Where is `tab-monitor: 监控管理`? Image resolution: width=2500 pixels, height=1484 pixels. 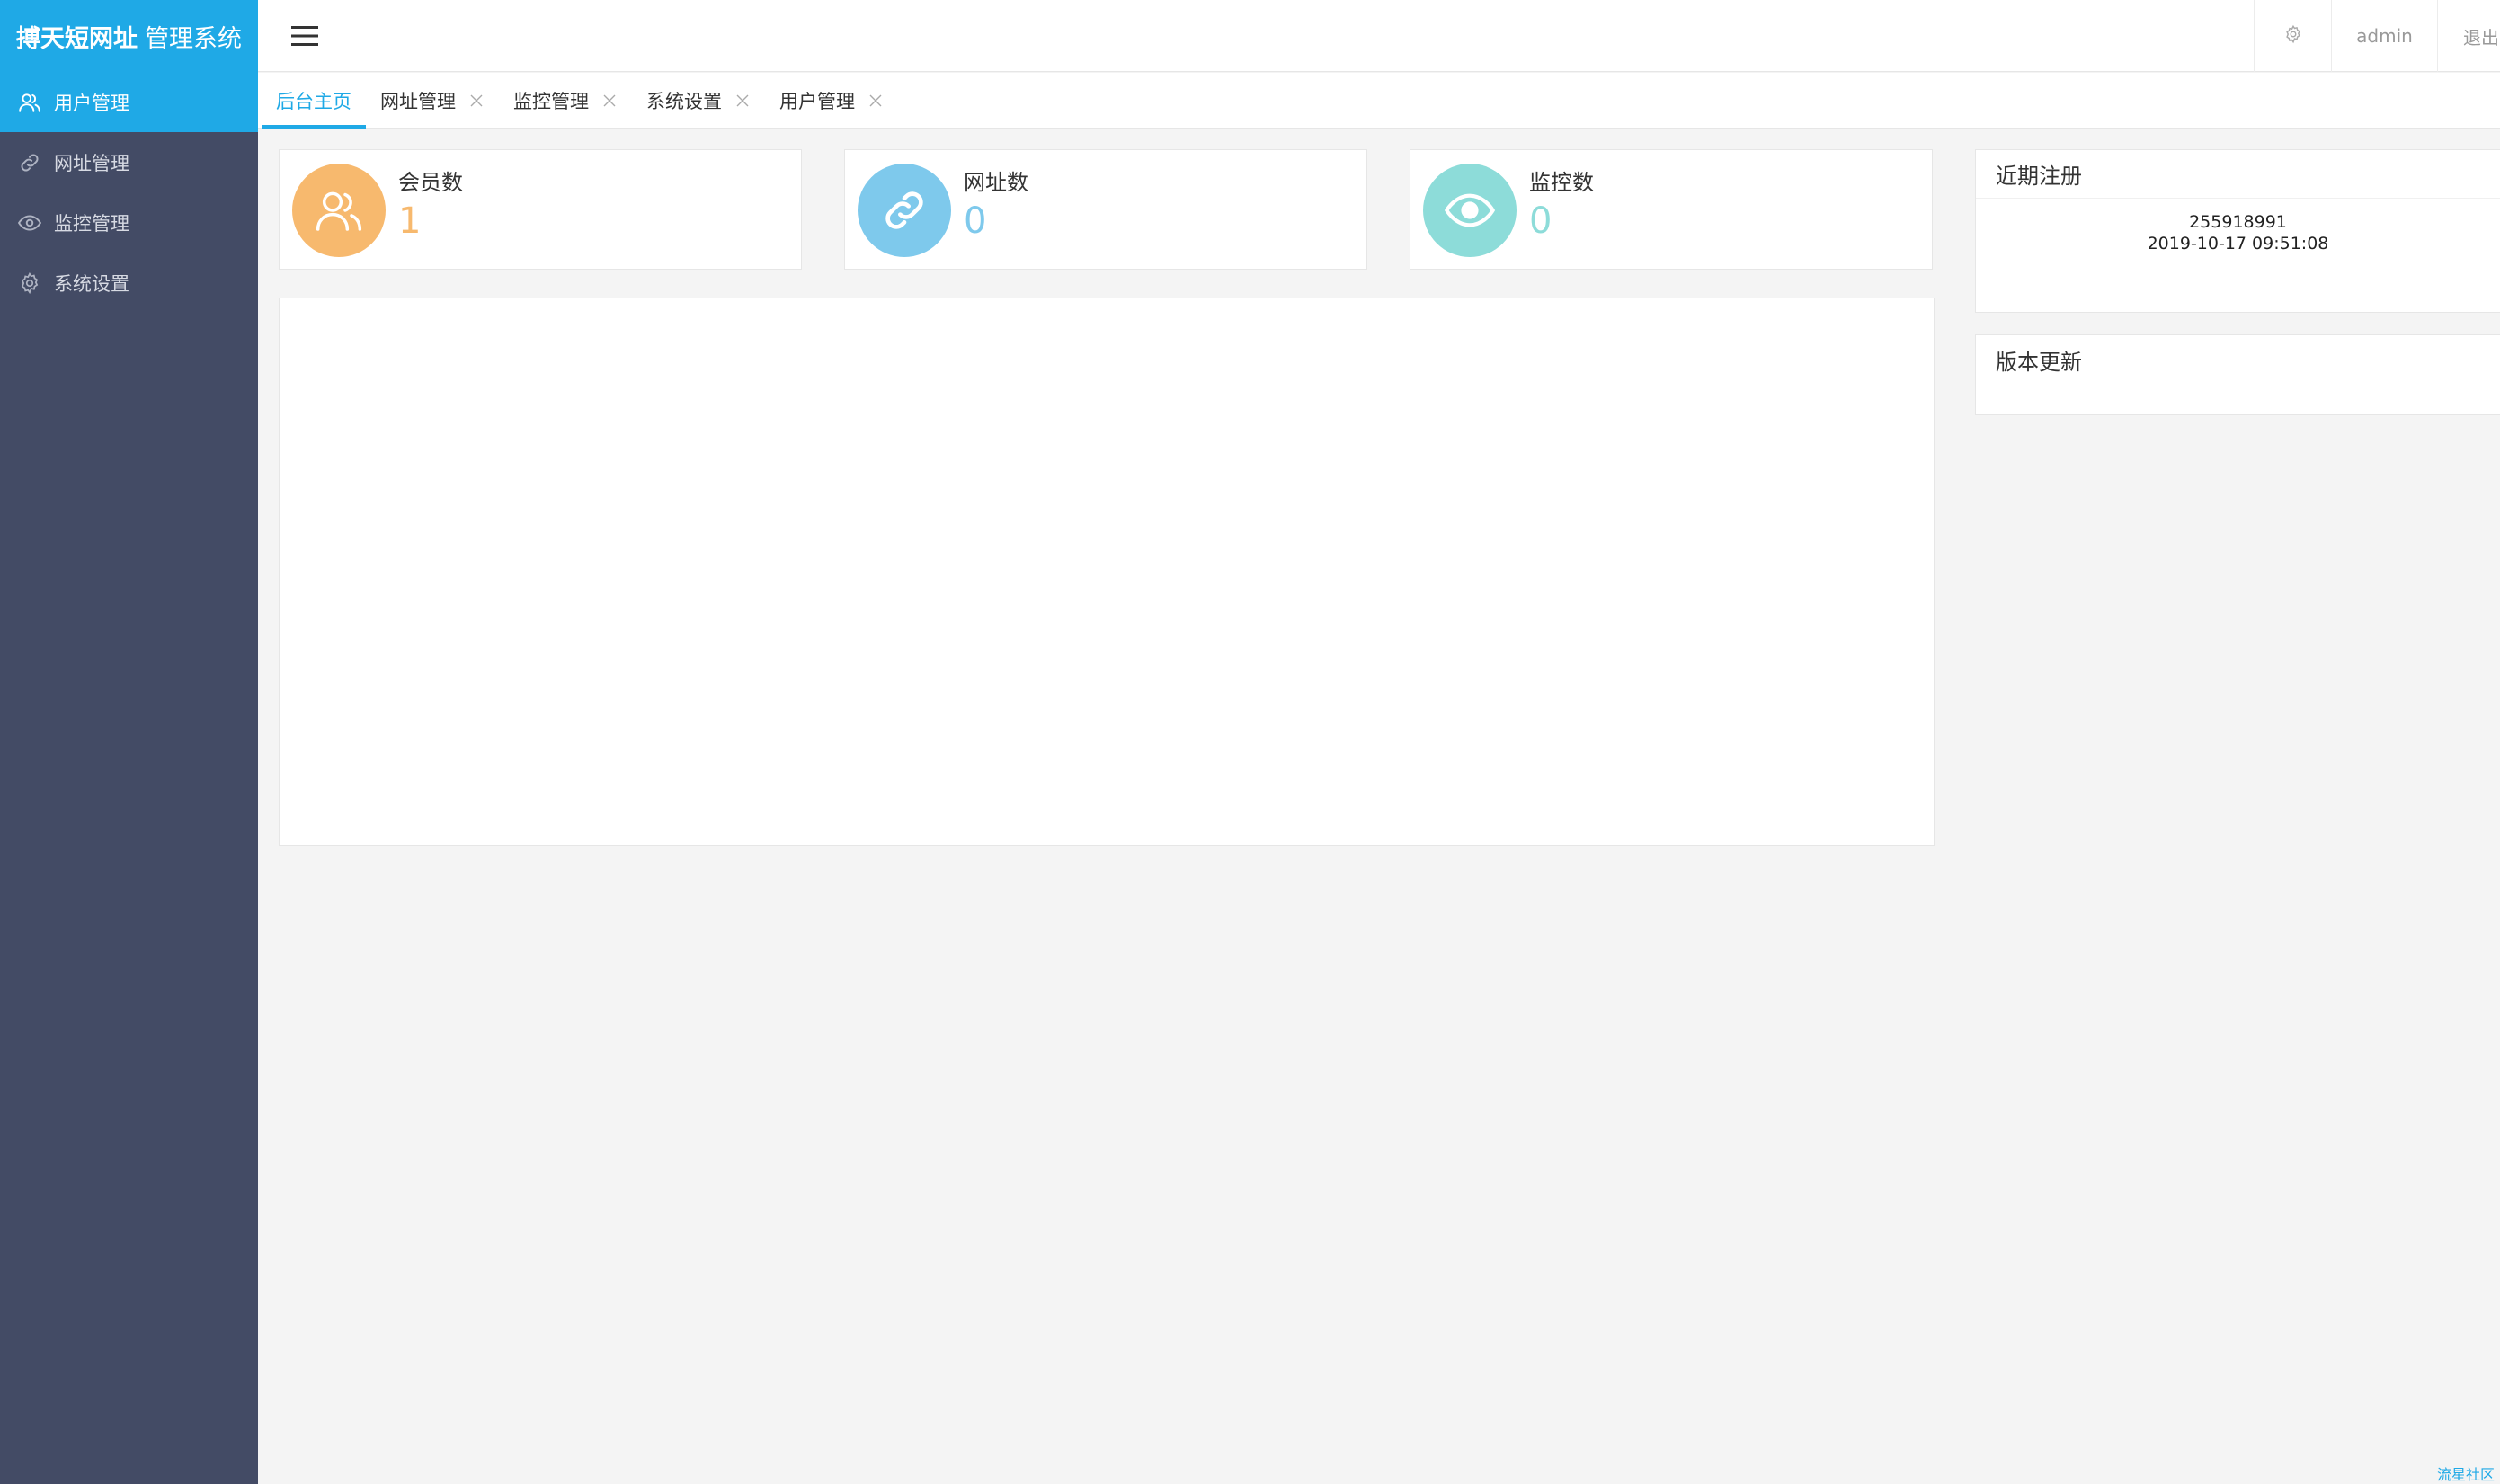 tab-monitor: 监控管理 is located at coordinates (565, 100).